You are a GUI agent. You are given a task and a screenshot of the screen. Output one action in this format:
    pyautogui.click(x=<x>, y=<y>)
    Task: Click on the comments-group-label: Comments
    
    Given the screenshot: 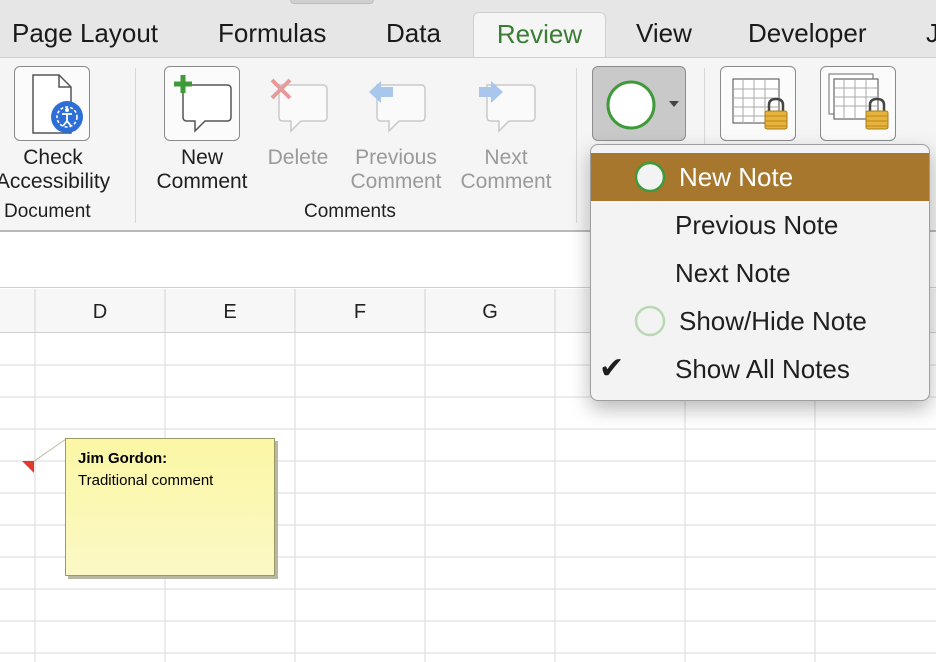 What is the action you would take?
    pyautogui.click(x=350, y=211)
    